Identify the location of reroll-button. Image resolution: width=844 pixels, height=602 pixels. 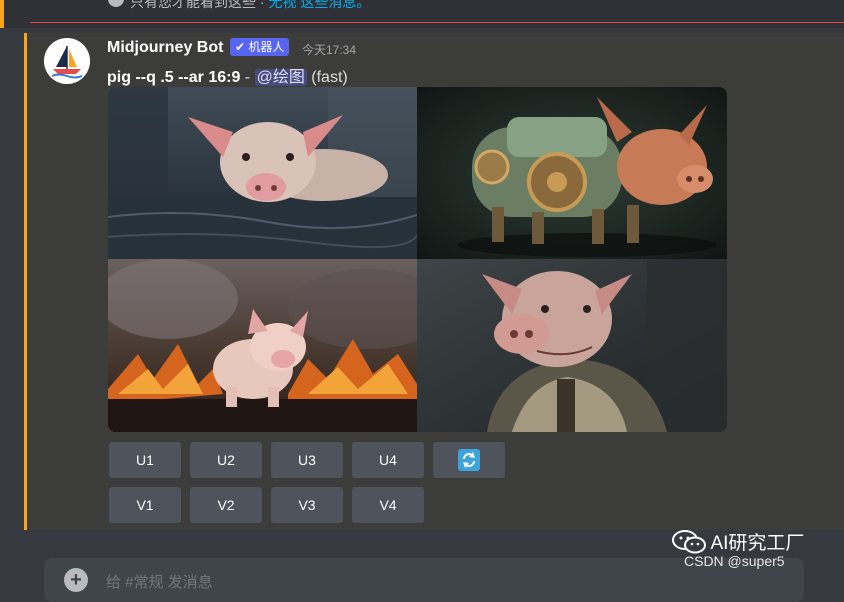
(469, 460).